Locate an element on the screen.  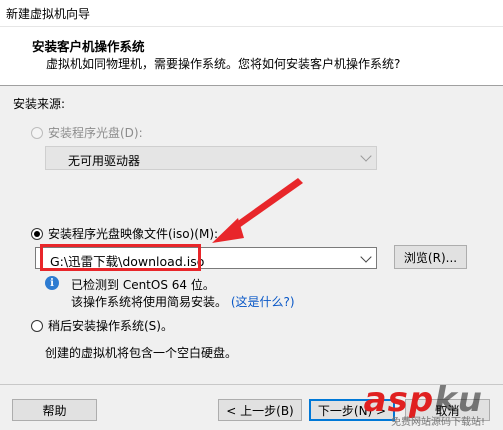
disc-drive-select: 无可用驱动器 is located at coordinates (211, 158).